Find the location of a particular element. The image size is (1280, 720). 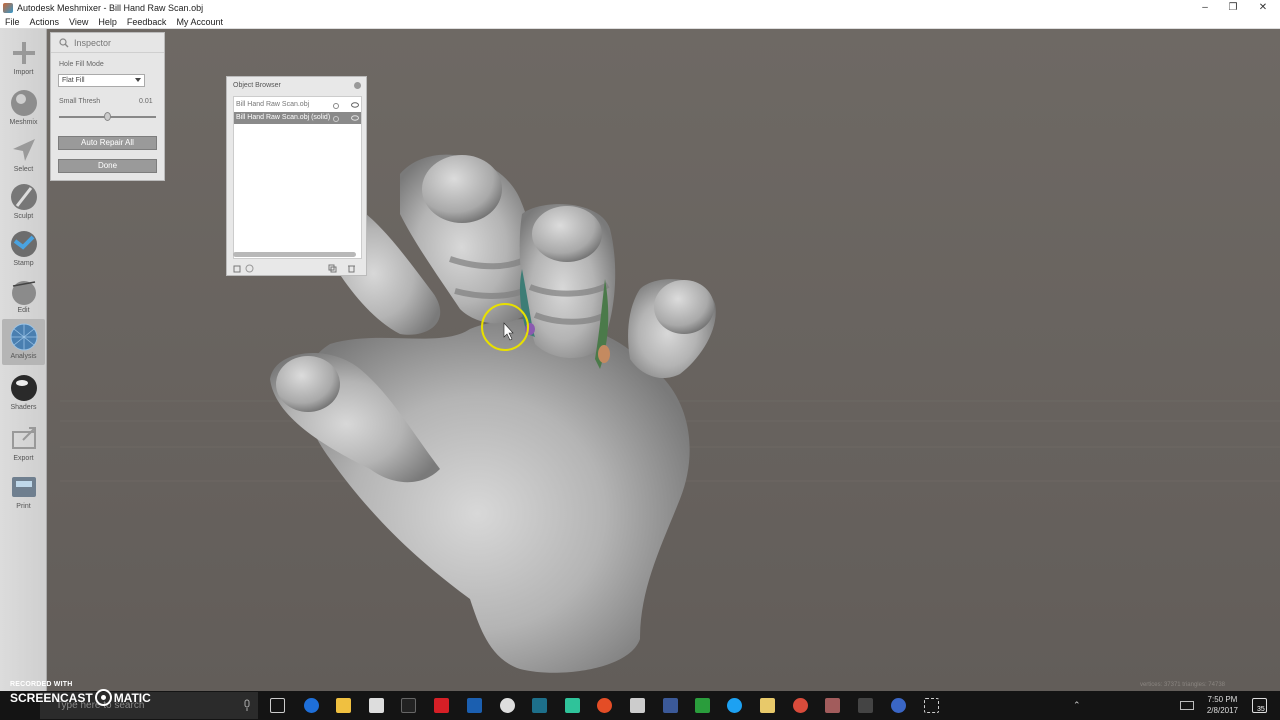

tool-analysis-label: Analysis is located at coordinates (23, 356).